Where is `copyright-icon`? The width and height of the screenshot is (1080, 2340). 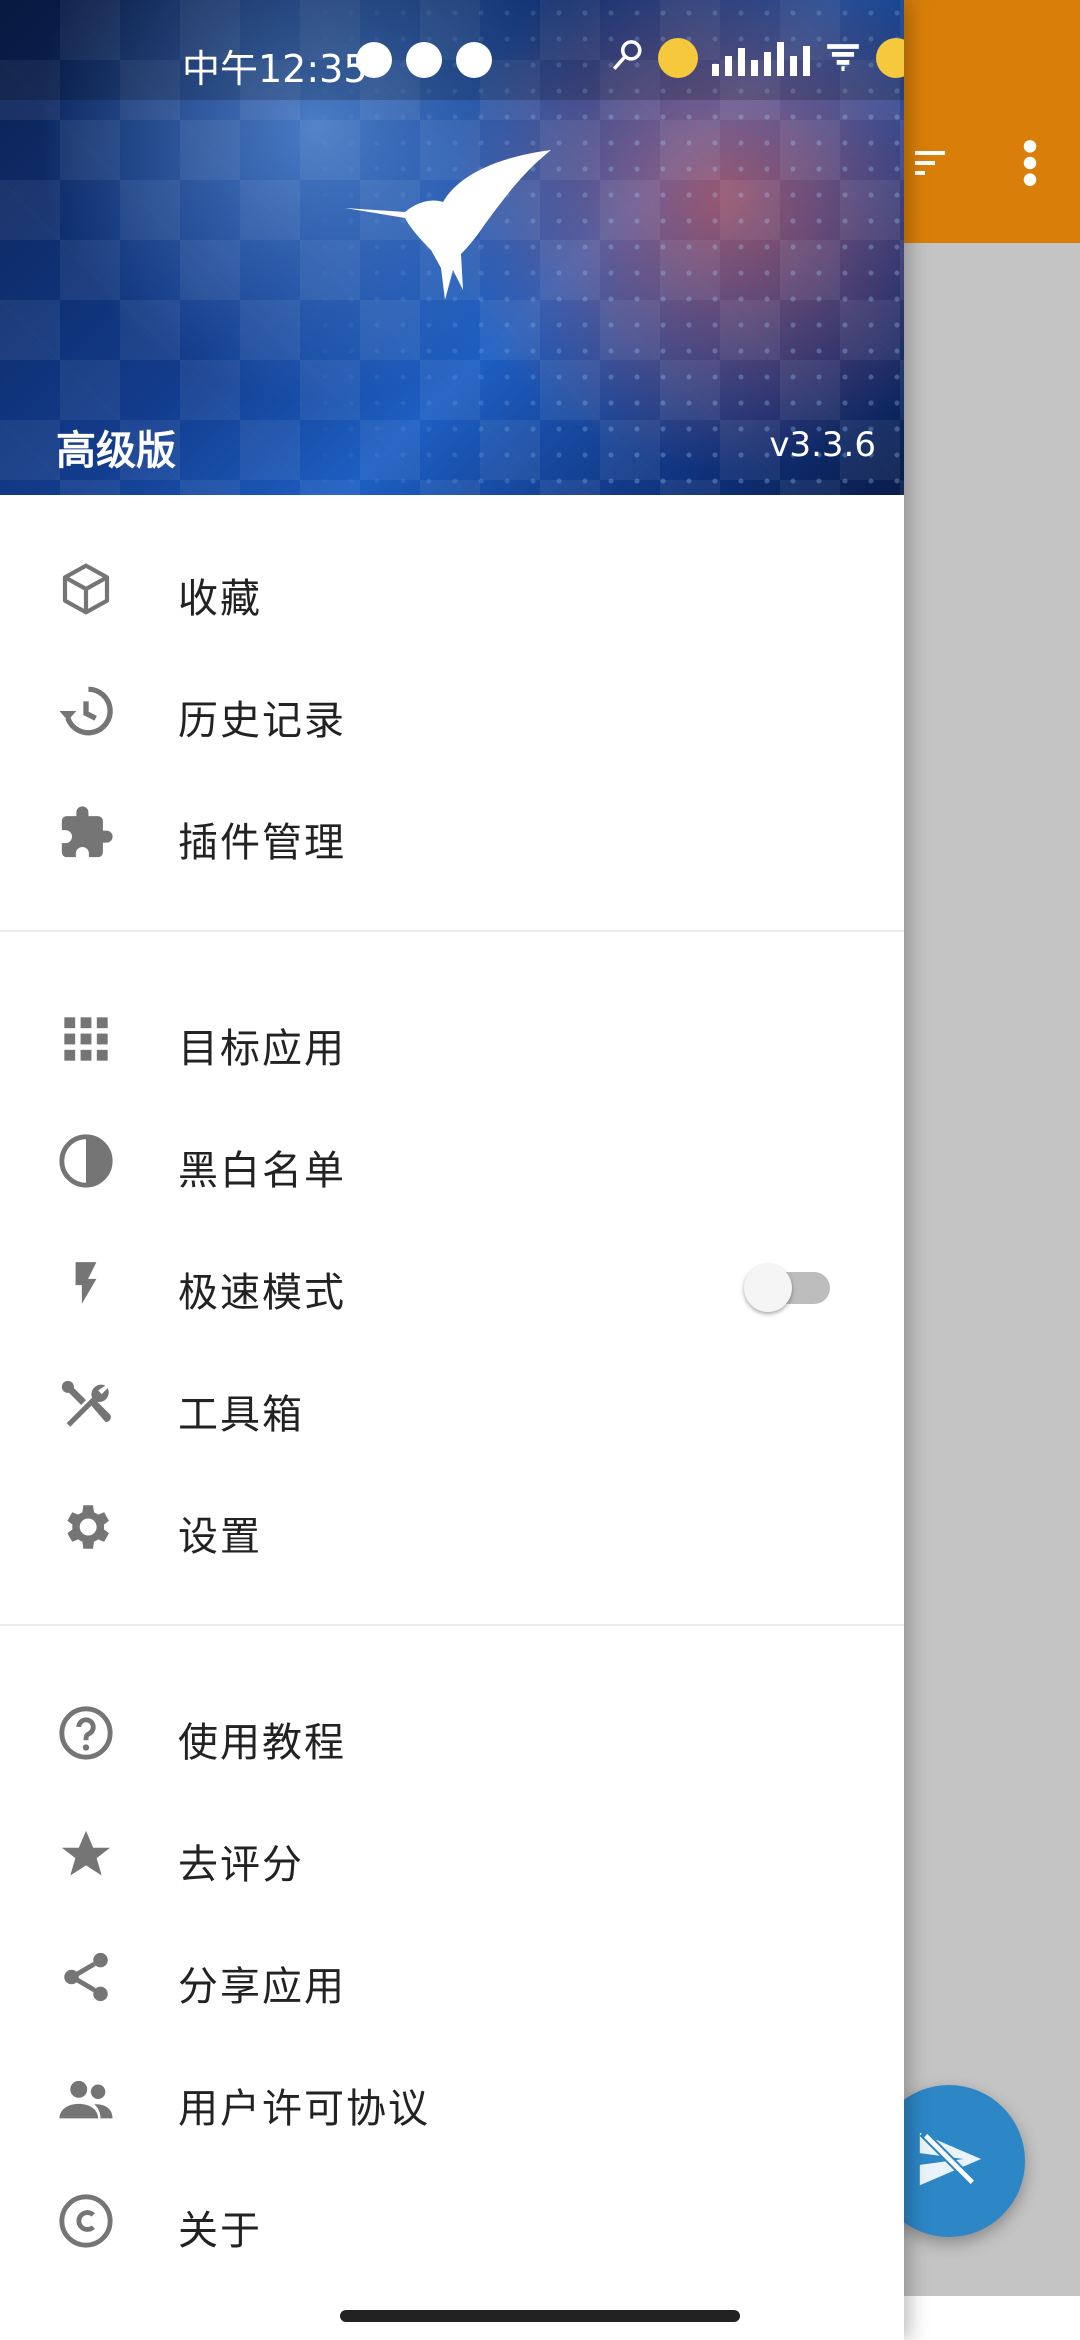
copyright-icon is located at coordinates (86, 2221).